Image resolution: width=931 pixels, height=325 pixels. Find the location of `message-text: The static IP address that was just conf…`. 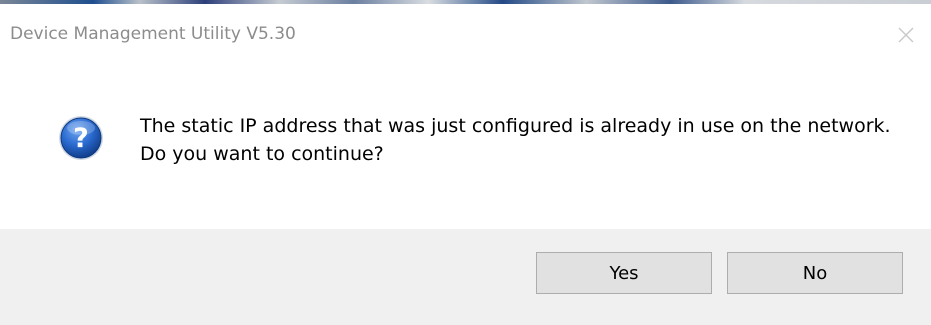

message-text: The static IP address that was just conf… is located at coordinates (515, 140).